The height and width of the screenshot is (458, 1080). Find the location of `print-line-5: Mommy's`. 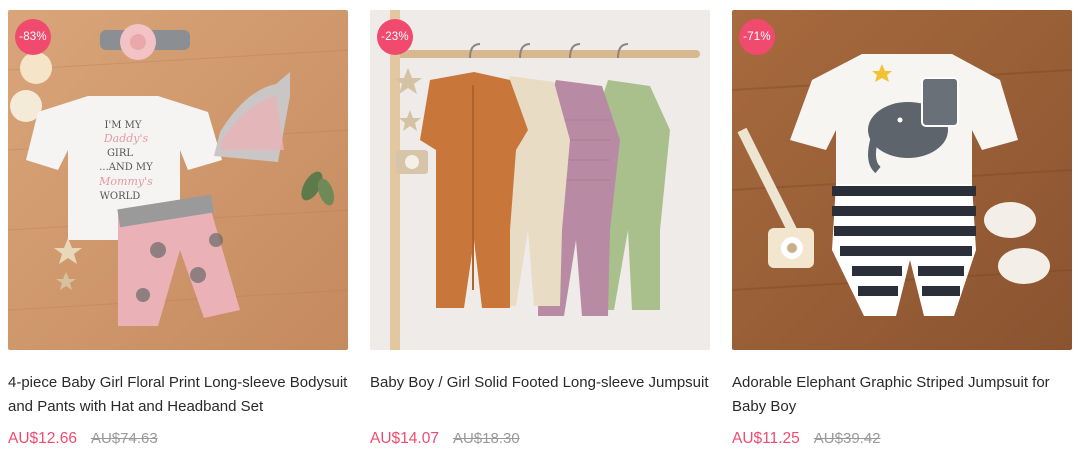

print-line-5: Mommy's is located at coordinates (125, 181).